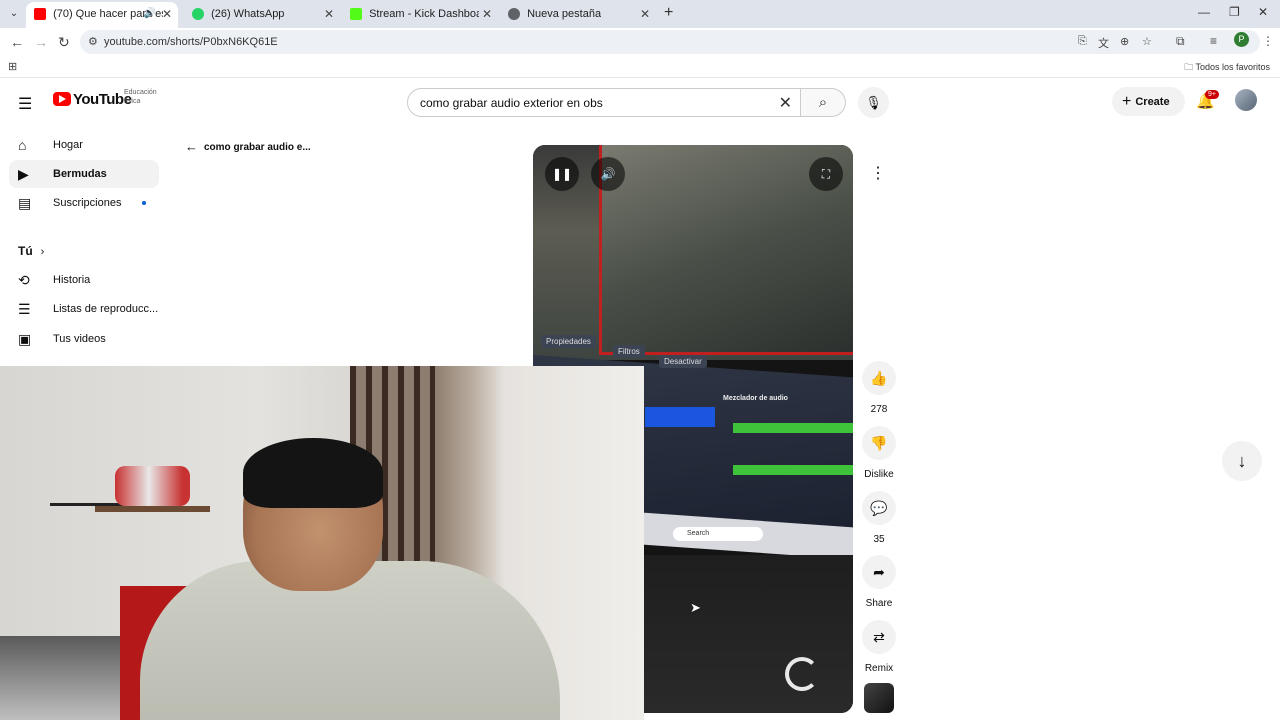  I want to click on reload-icon: ↻, so click(64, 42).